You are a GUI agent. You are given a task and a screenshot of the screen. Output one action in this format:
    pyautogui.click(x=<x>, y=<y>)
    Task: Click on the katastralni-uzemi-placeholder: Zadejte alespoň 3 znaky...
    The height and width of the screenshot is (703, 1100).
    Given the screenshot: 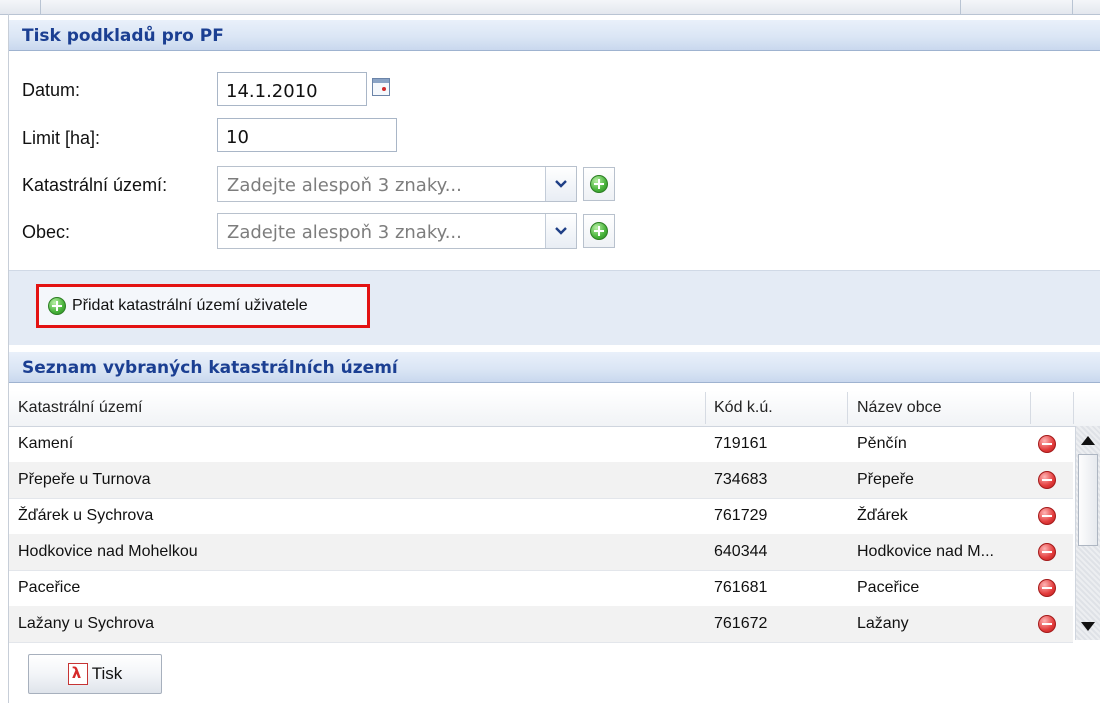 What is the action you would take?
    pyautogui.click(x=344, y=185)
    